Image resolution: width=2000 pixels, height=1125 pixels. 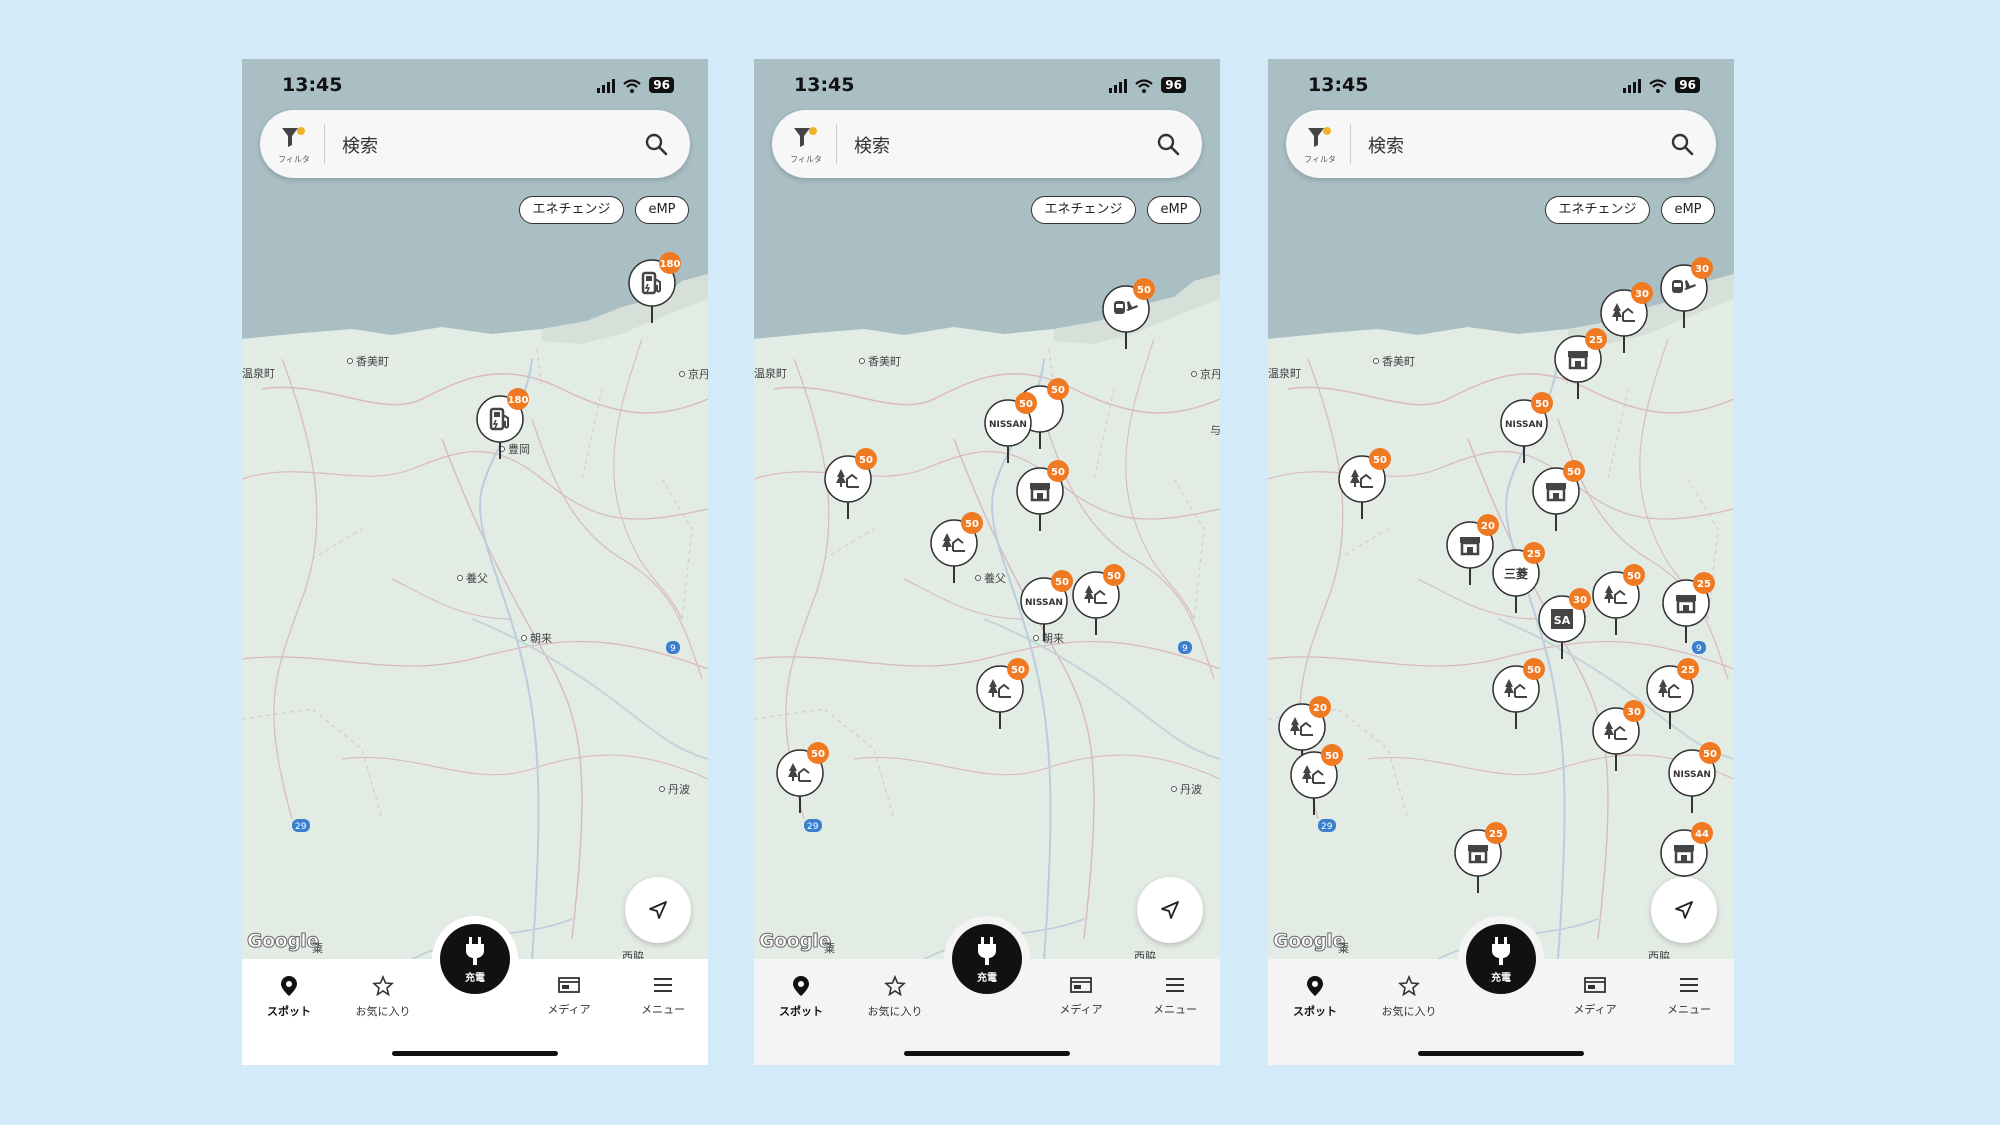 What do you see at coordinates (1327, 827) in the screenshot?
I see `svg-text: 29` at bounding box center [1327, 827].